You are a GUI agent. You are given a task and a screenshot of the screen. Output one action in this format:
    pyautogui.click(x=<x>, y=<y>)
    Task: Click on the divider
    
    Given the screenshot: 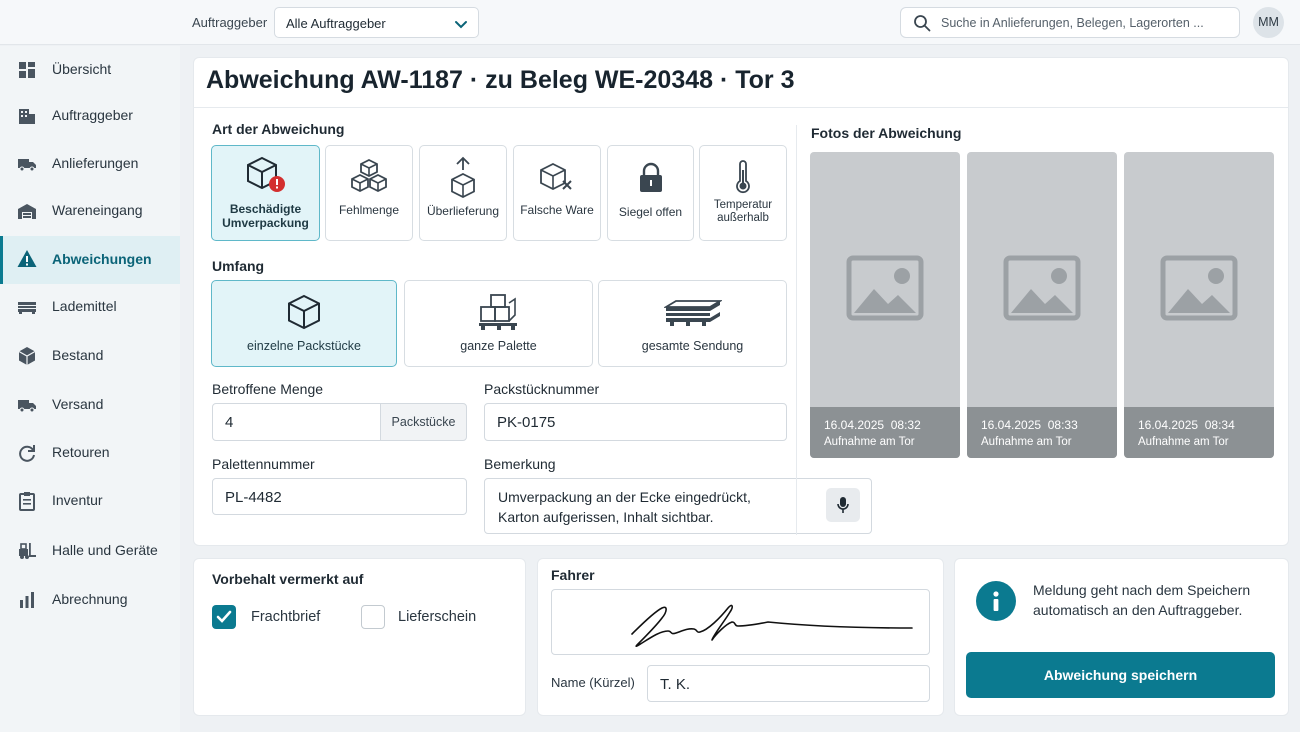 What is the action you would take?
    pyautogui.click(x=796, y=330)
    